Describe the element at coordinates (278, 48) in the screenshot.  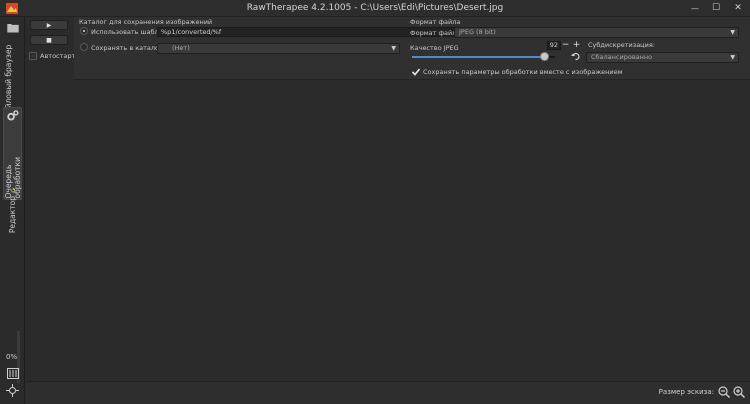
I see `folder-dropdown: (Нет) ▼` at that location.